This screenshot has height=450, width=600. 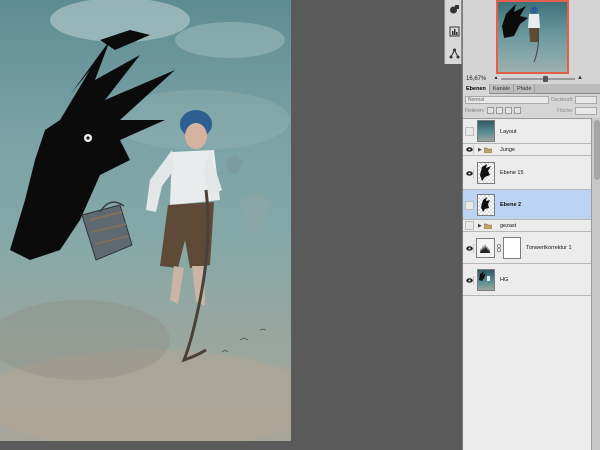 I want to click on fill-label: Fläche:, so click(x=565, y=111).